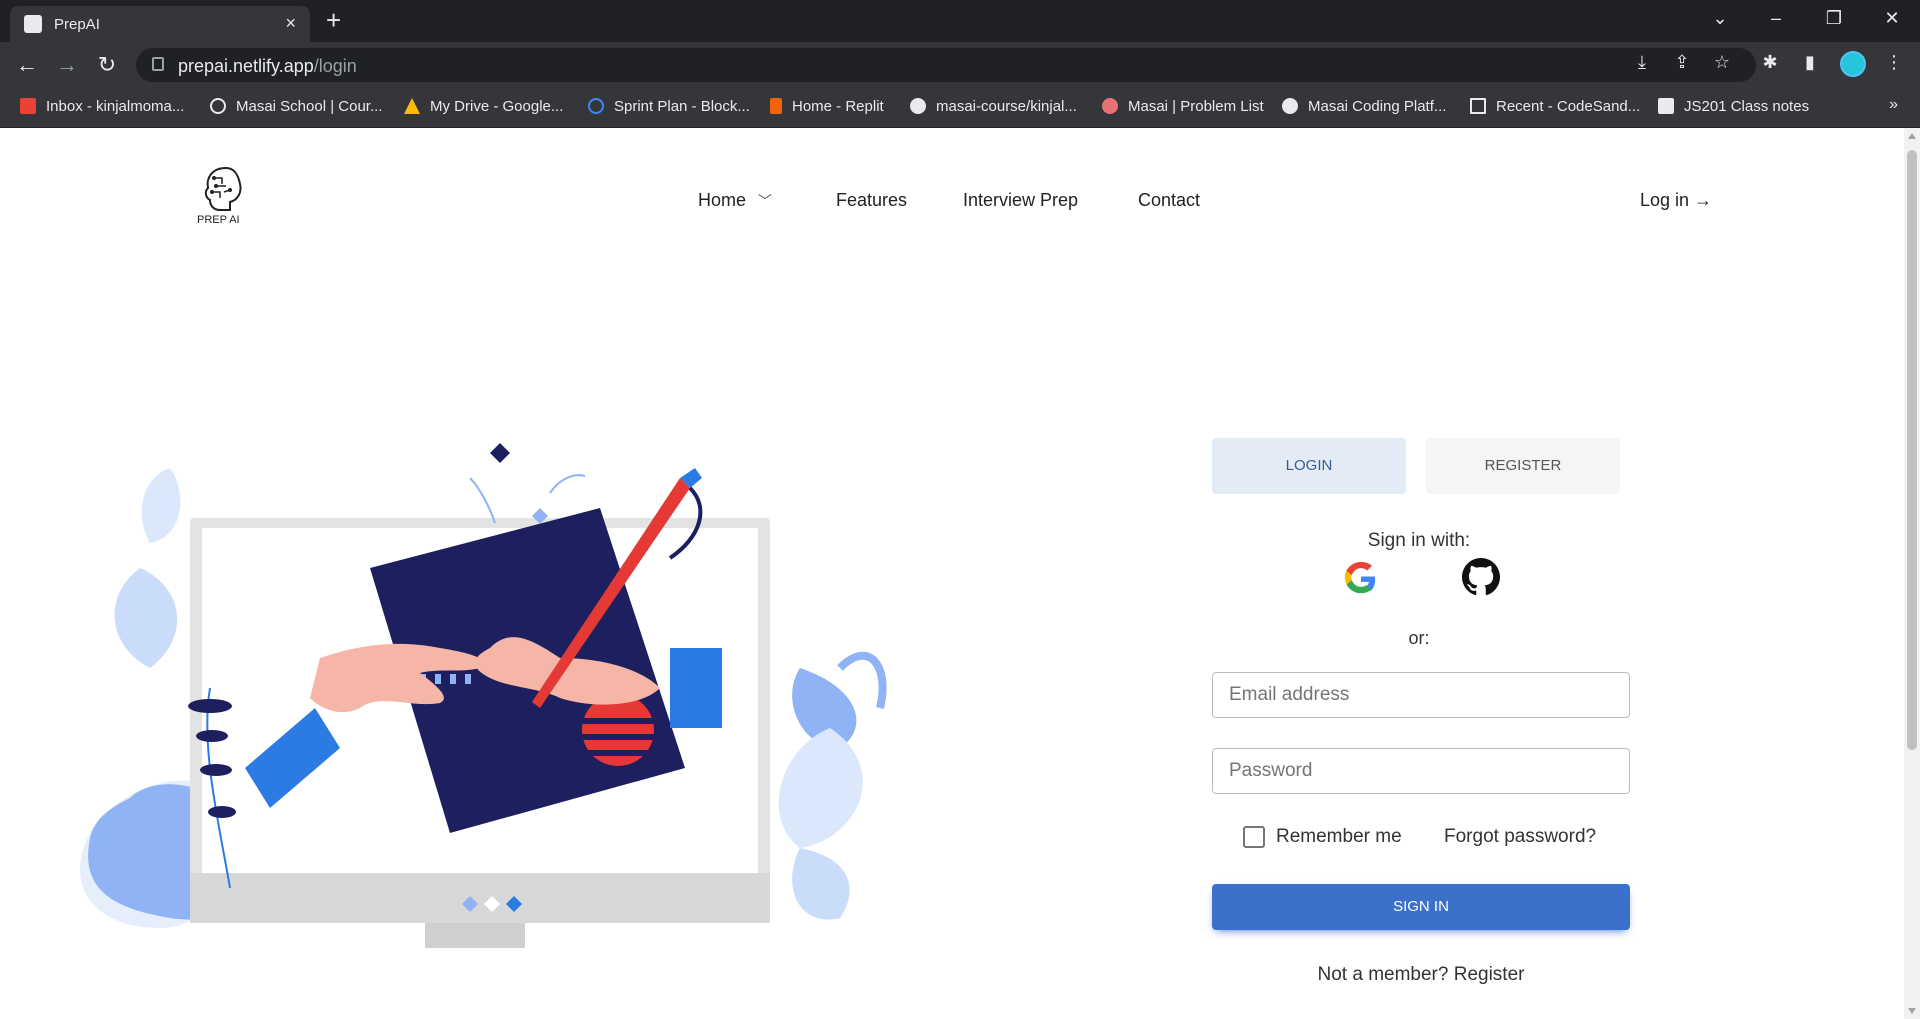 The width and height of the screenshot is (1920, 1019). I want to click on sign-in-with-label: Sign in with:, so click(1419, 540).